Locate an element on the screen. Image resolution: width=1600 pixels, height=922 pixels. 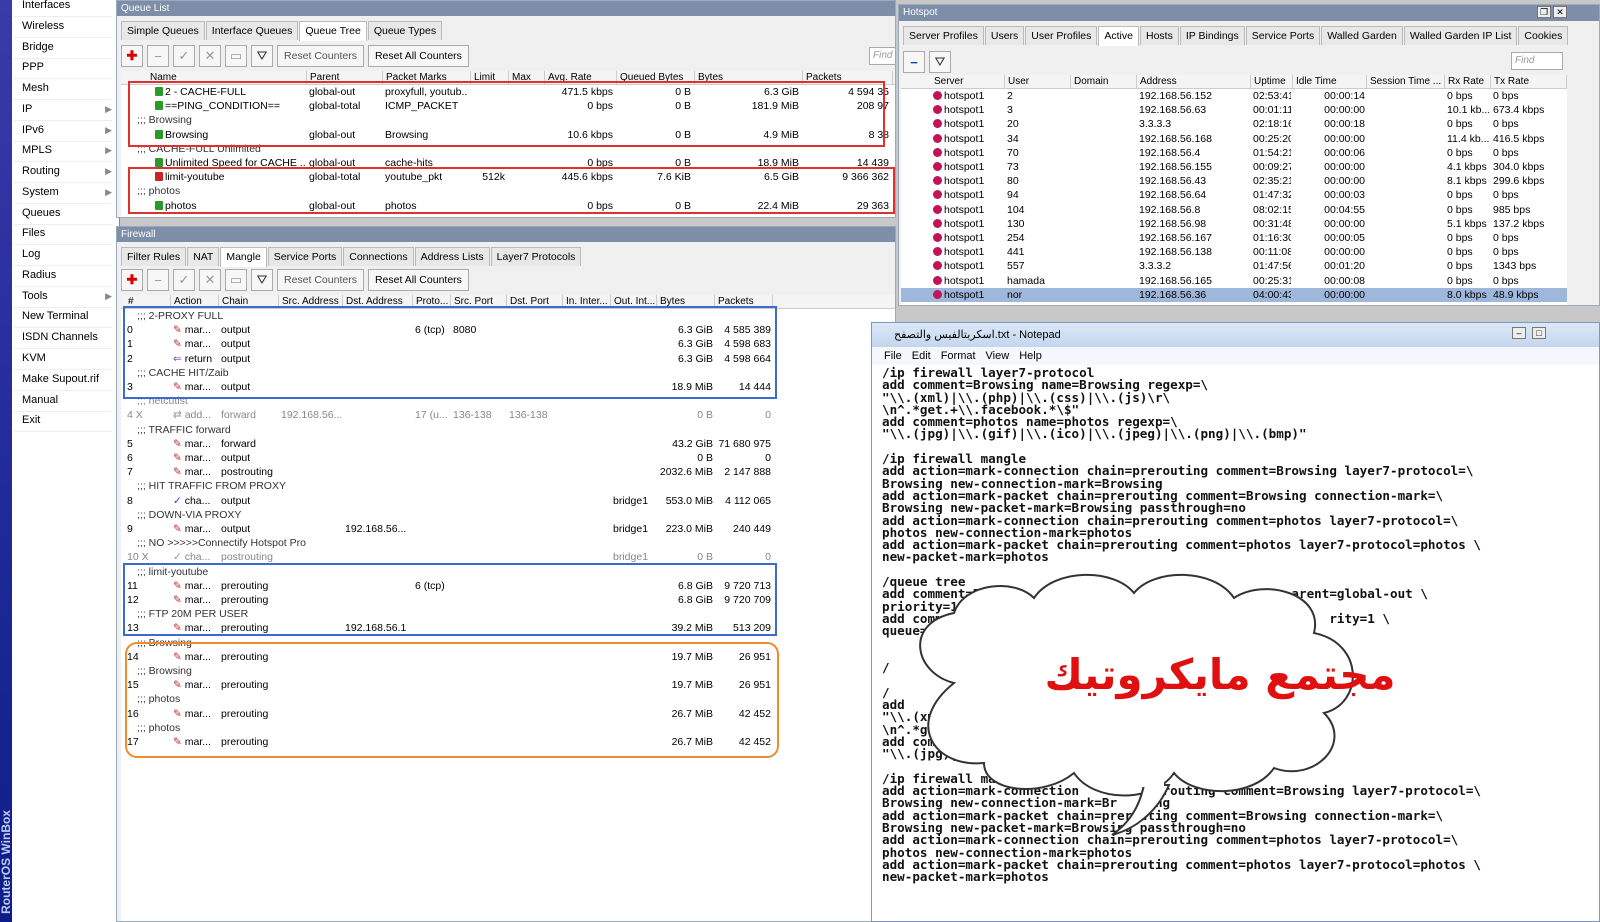
close-icon: ✕ is located at coordinates (1560, 12).